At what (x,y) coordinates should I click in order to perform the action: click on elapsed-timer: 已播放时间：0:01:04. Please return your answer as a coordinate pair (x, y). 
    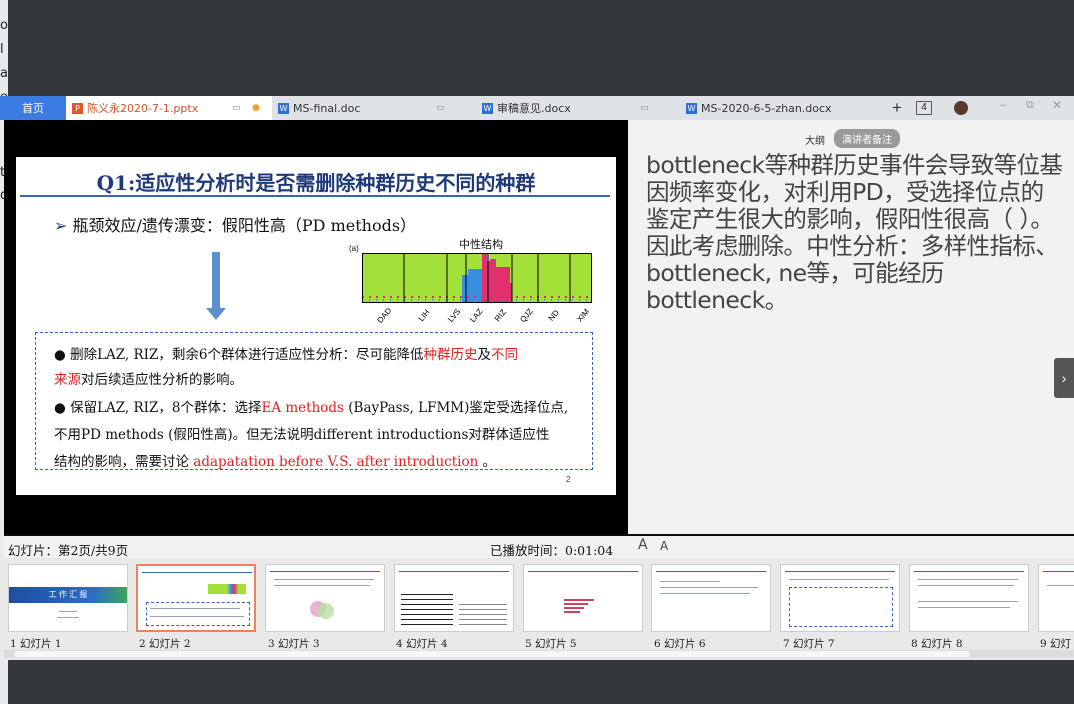
    Looking at the image, I should click on (552, 550).